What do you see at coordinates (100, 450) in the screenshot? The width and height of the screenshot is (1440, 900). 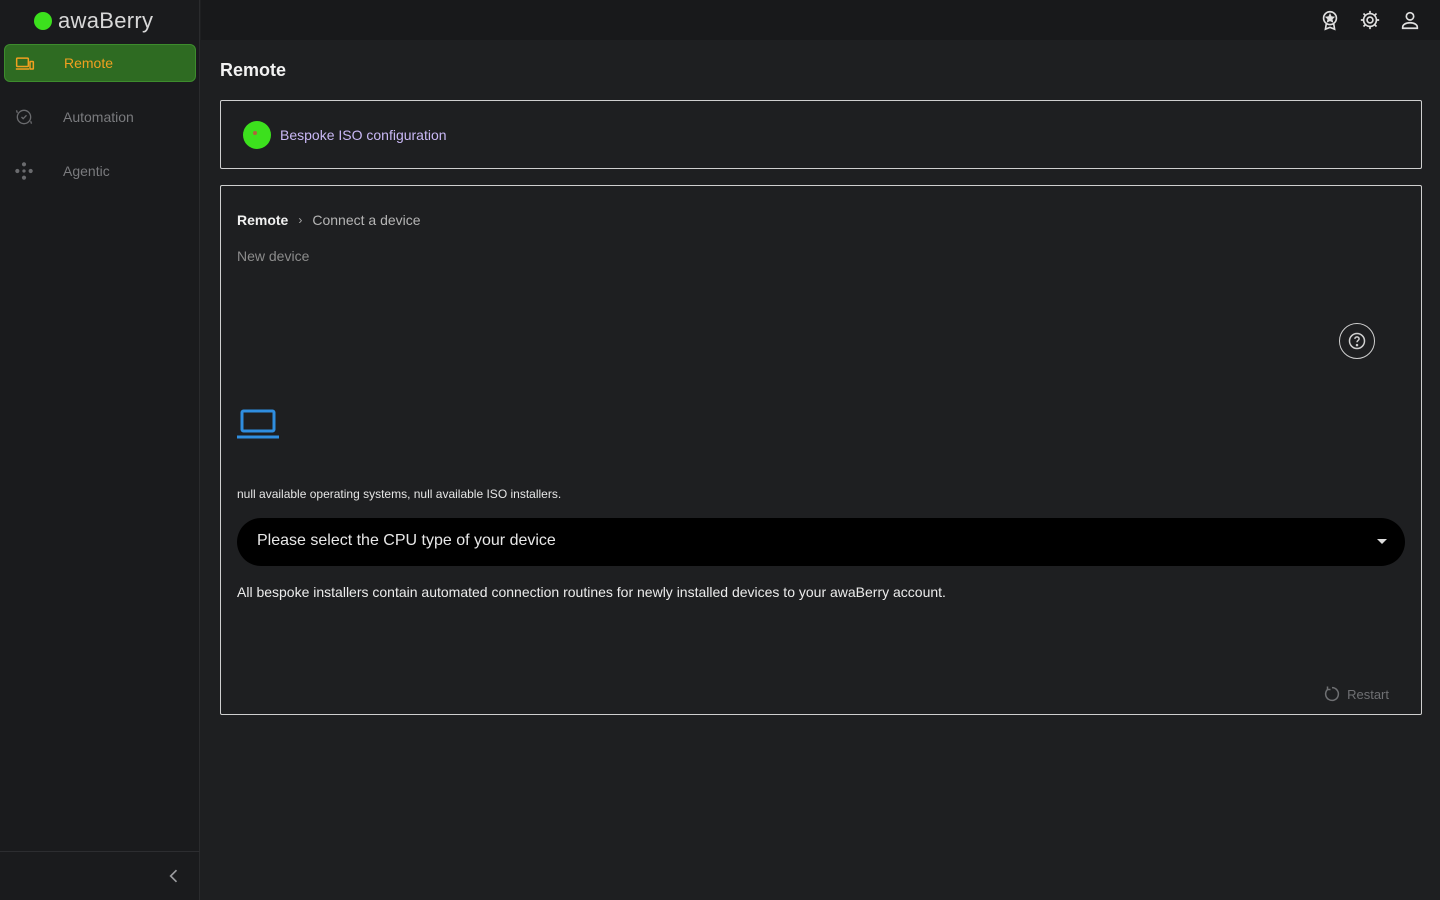 I see `sidebar: awaBerry Remote Automation Agentic` at bounding box center [100, 450].